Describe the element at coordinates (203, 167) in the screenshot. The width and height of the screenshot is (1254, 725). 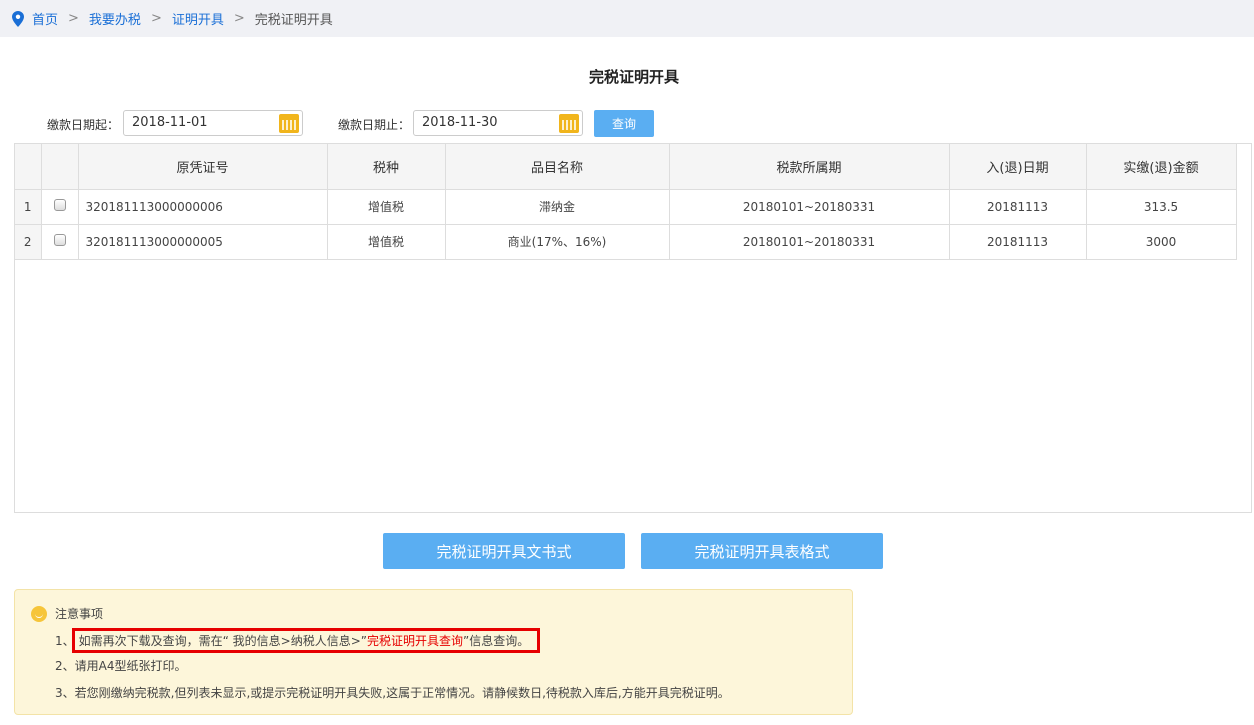
I see `header-voucher: 原凭证号` at that location.